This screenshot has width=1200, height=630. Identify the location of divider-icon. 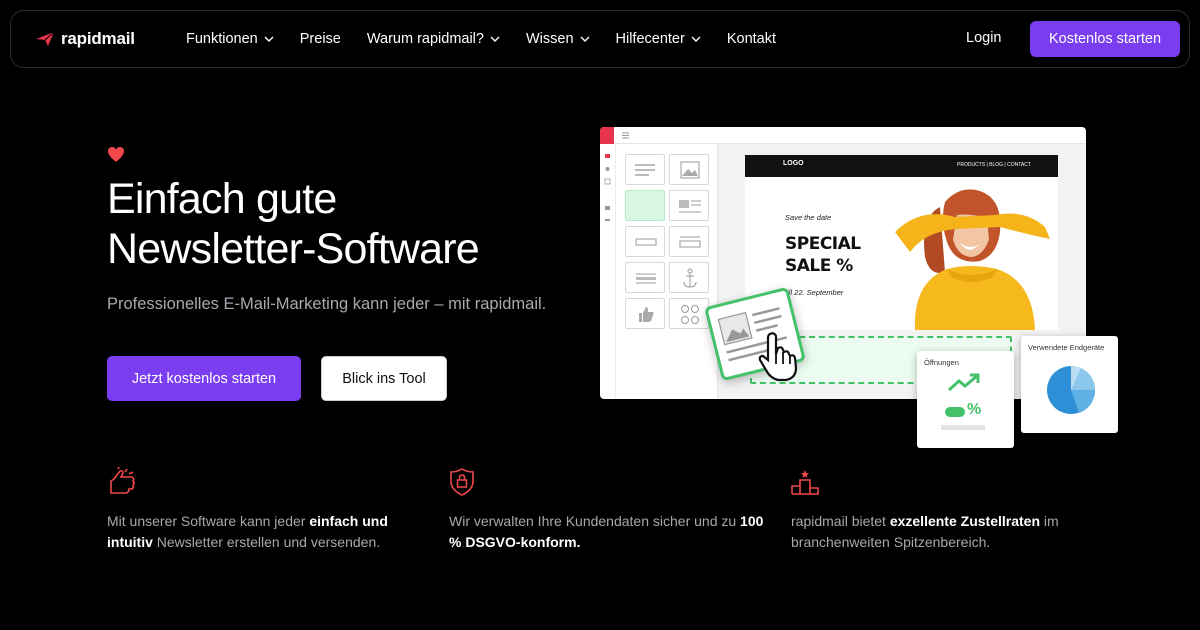
(646, 278).